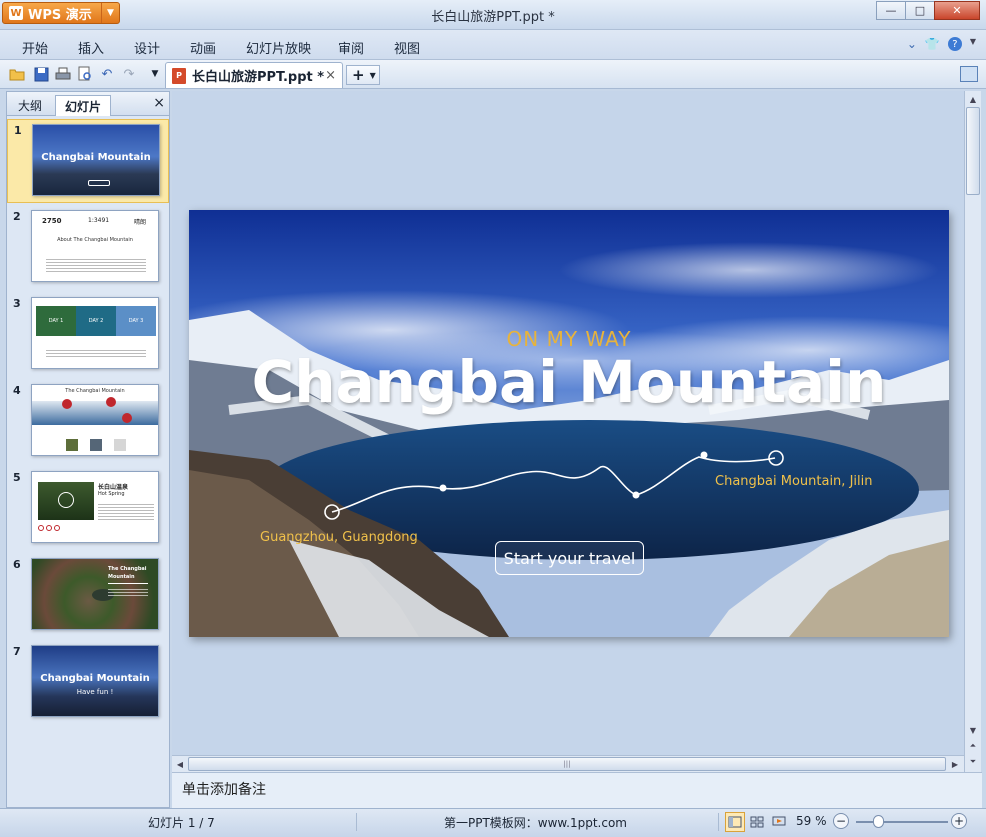  What do you see at coordinates (973, 44) in the screenshot?
I see `help-dropdown-icon: ▼` at bounding box center [973, 44].